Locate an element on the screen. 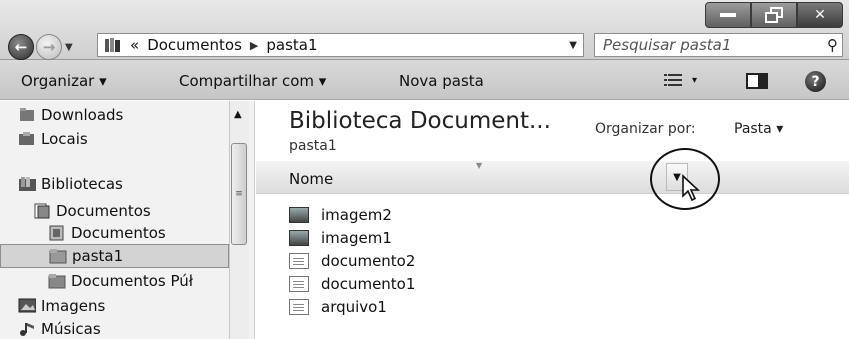  music-icon is located at coordinates (27, 329).